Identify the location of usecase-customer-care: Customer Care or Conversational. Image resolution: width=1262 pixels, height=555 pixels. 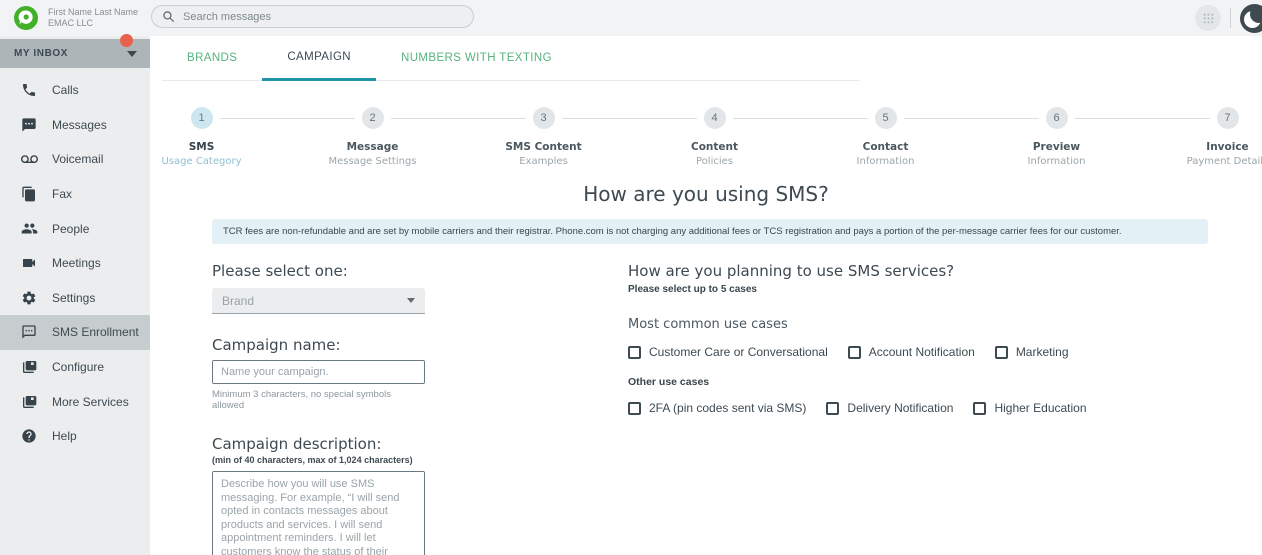
(728, 352).